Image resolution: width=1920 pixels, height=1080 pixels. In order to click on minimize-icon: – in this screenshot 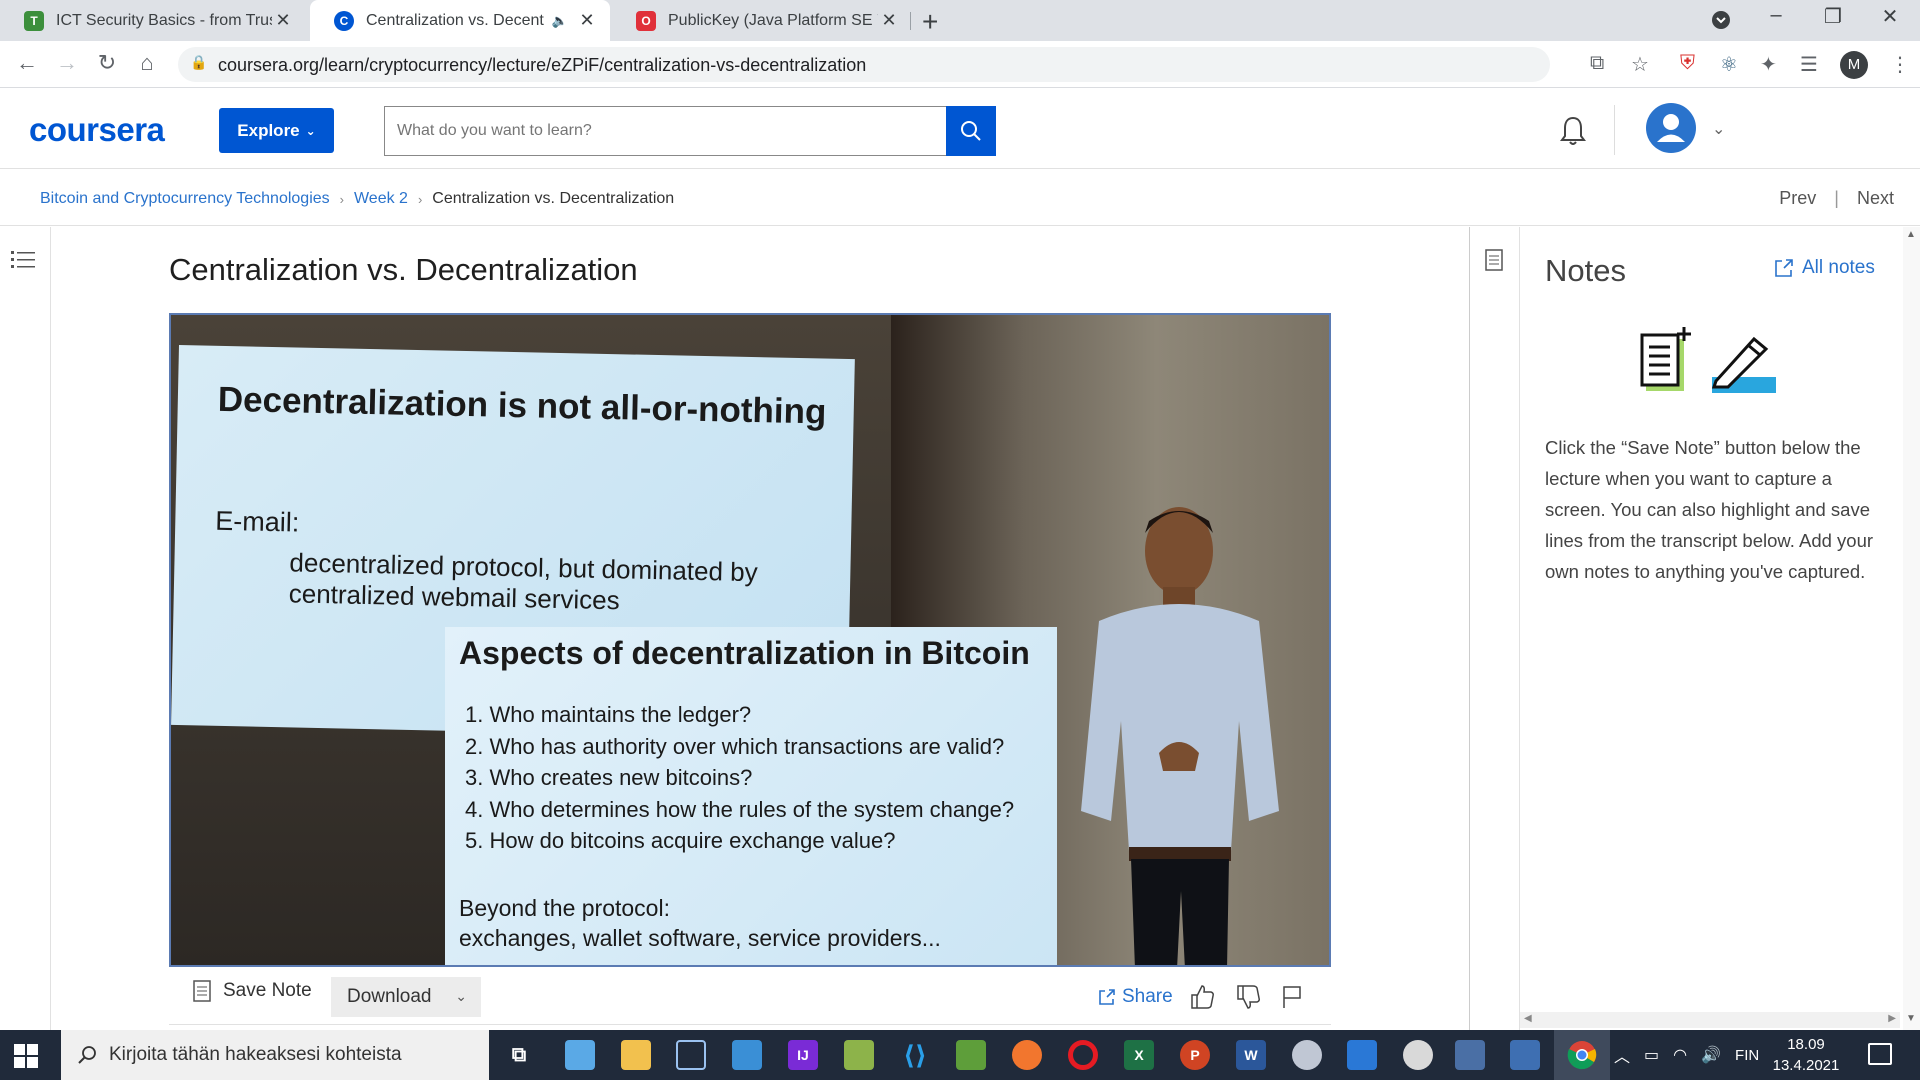, I will do `click(1776, 15)`.